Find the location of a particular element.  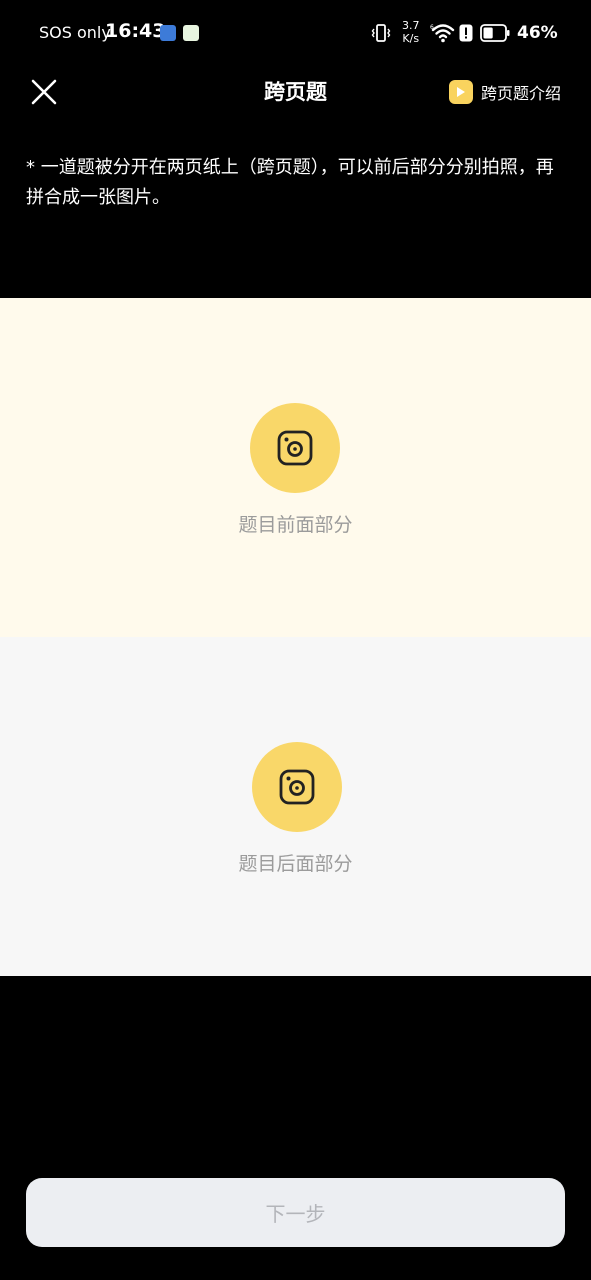

network-speed-value: 3.7 is located at coordinates (411, 25).